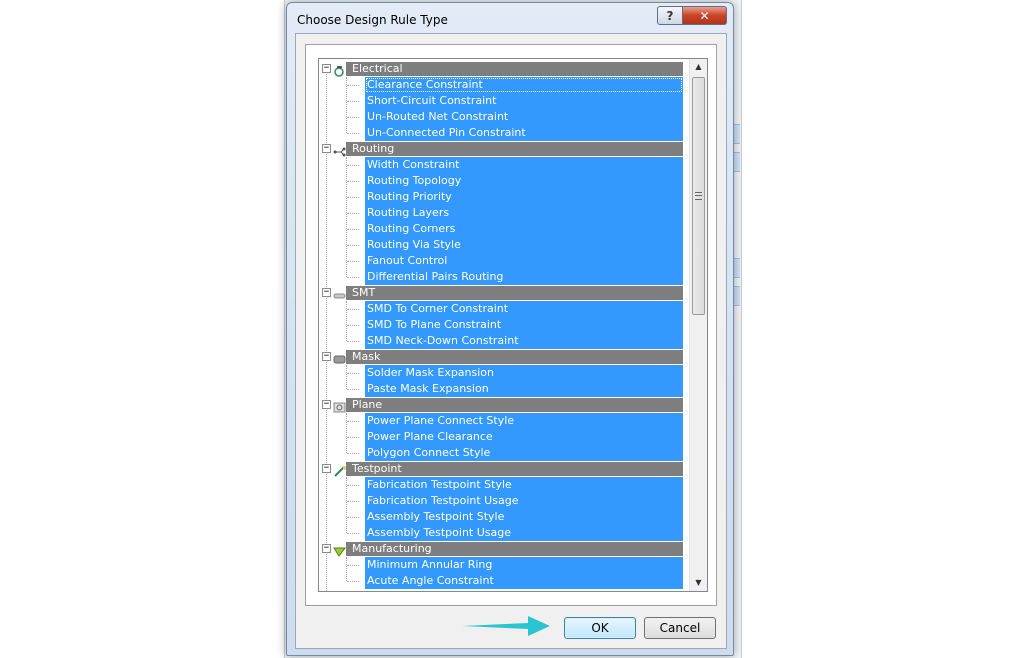 The width and height of the screenshot is (1024, 658). Describe the element at coordinates (372, 20) in the screenshot. I see `dialog-title: Choose Design Rule Type` at that location.